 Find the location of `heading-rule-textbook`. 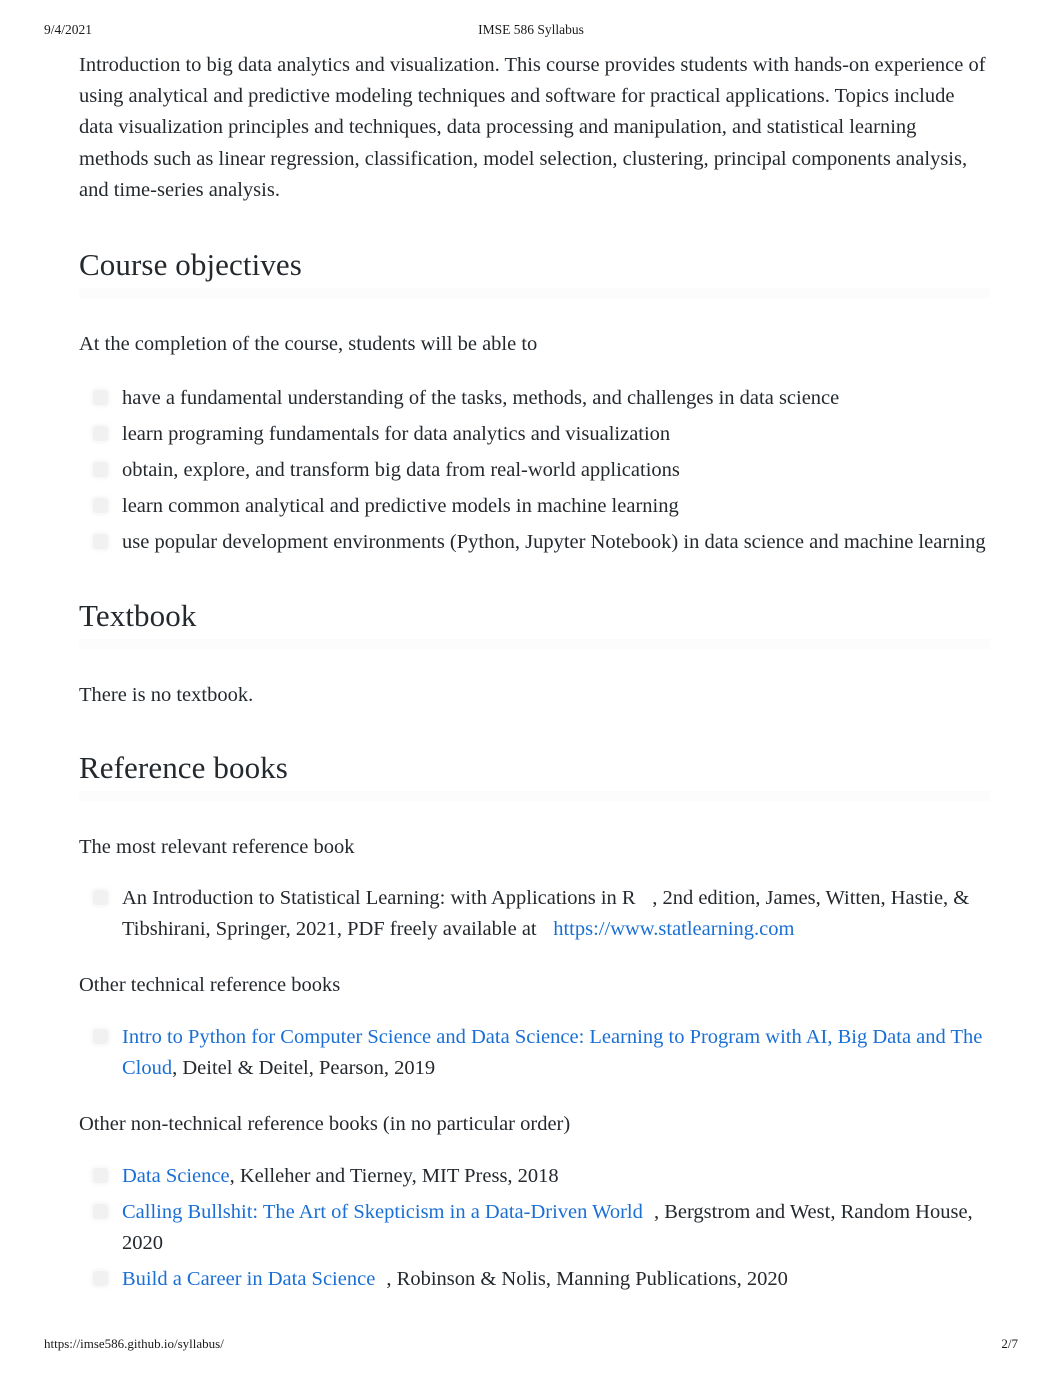

heading-rule-textbook is located at coordinates (534, 644).